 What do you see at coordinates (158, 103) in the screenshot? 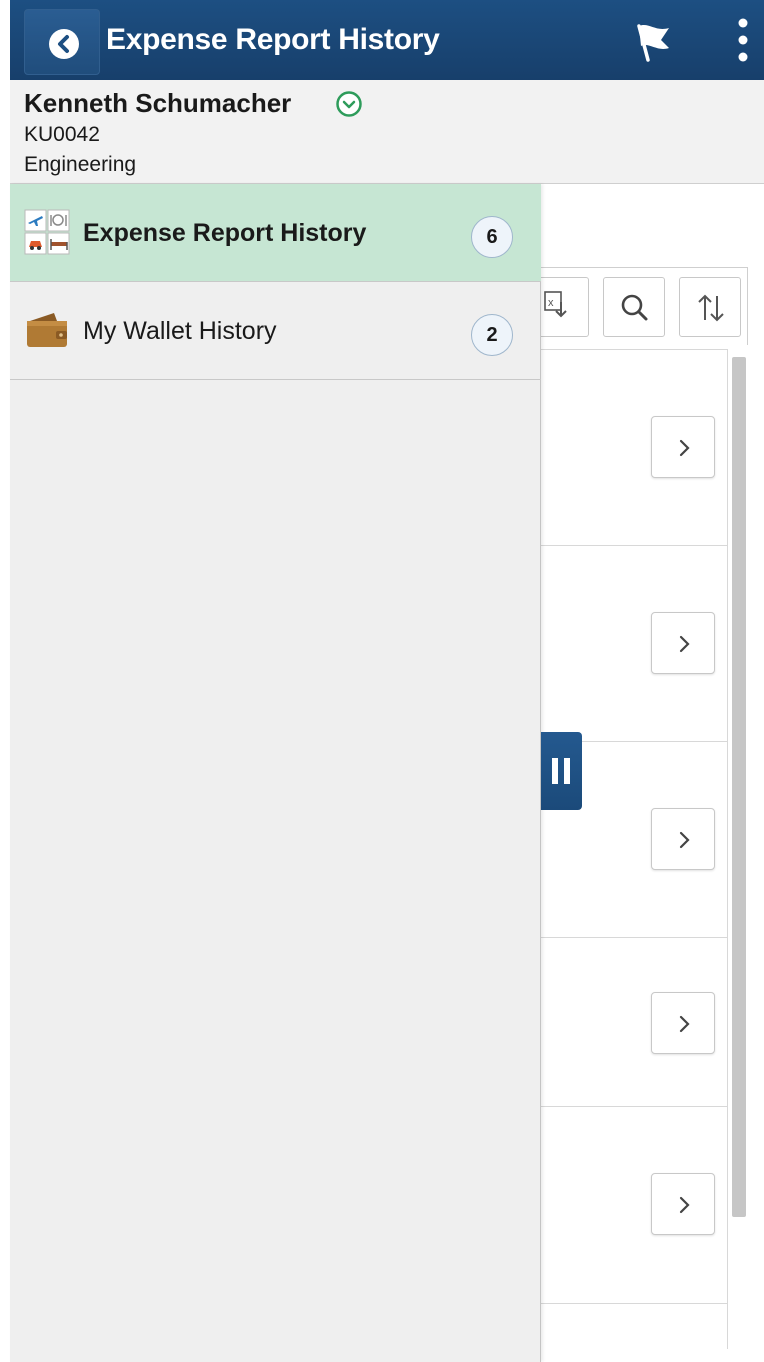
I see `person-name: Kenneth Schumacher` at bounding box center [158, 103].